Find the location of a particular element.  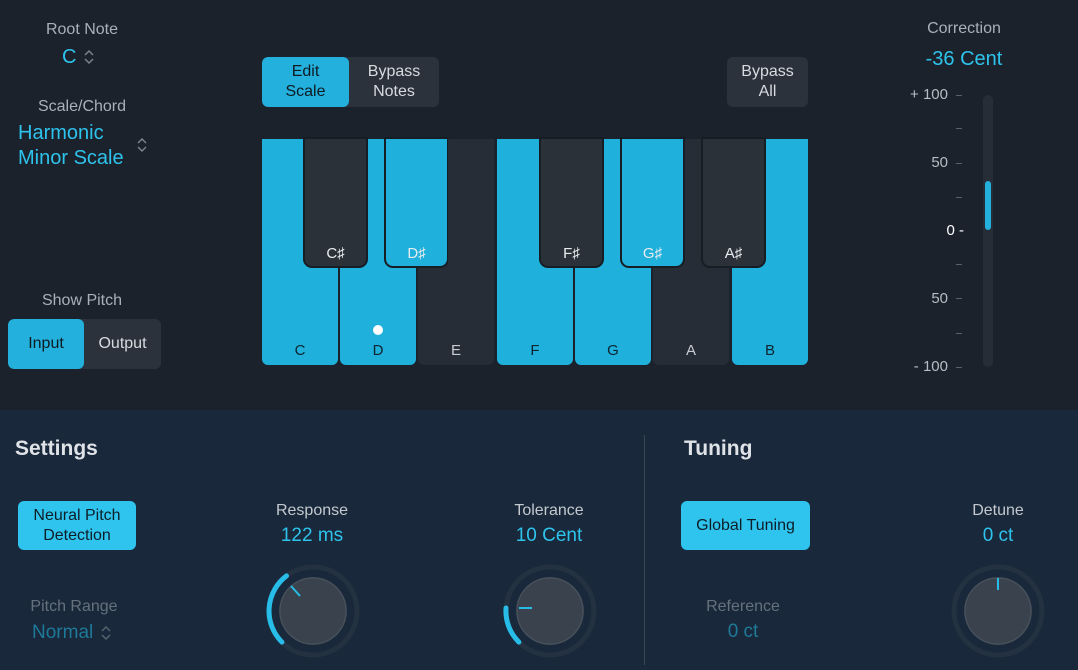

show-pitch-label: Show Pitch is located at coordinates (82, 300).